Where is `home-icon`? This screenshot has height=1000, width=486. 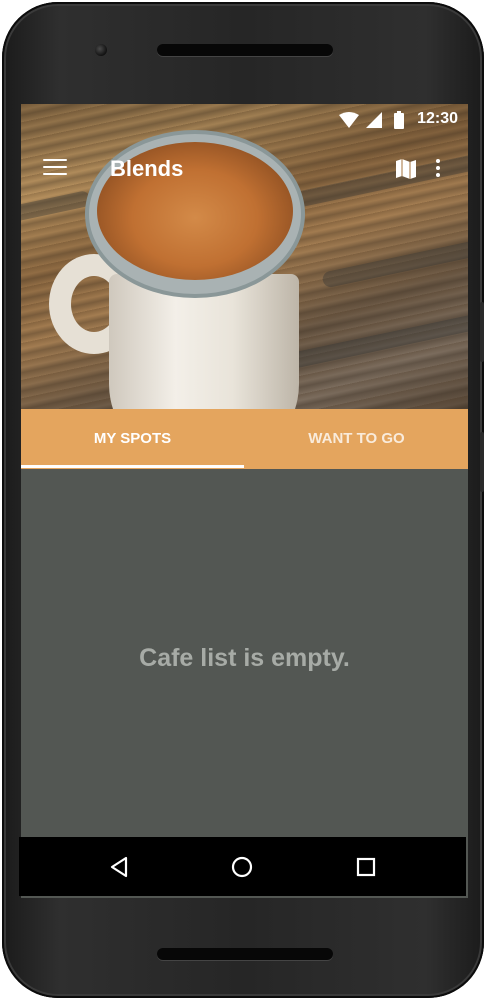
home-icon is located at coordinates (242, 867).